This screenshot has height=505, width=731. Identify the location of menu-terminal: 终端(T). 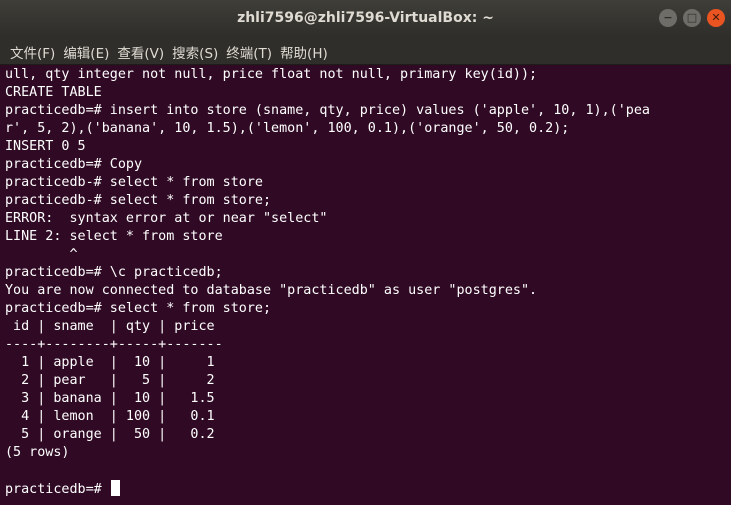
(249, 52).